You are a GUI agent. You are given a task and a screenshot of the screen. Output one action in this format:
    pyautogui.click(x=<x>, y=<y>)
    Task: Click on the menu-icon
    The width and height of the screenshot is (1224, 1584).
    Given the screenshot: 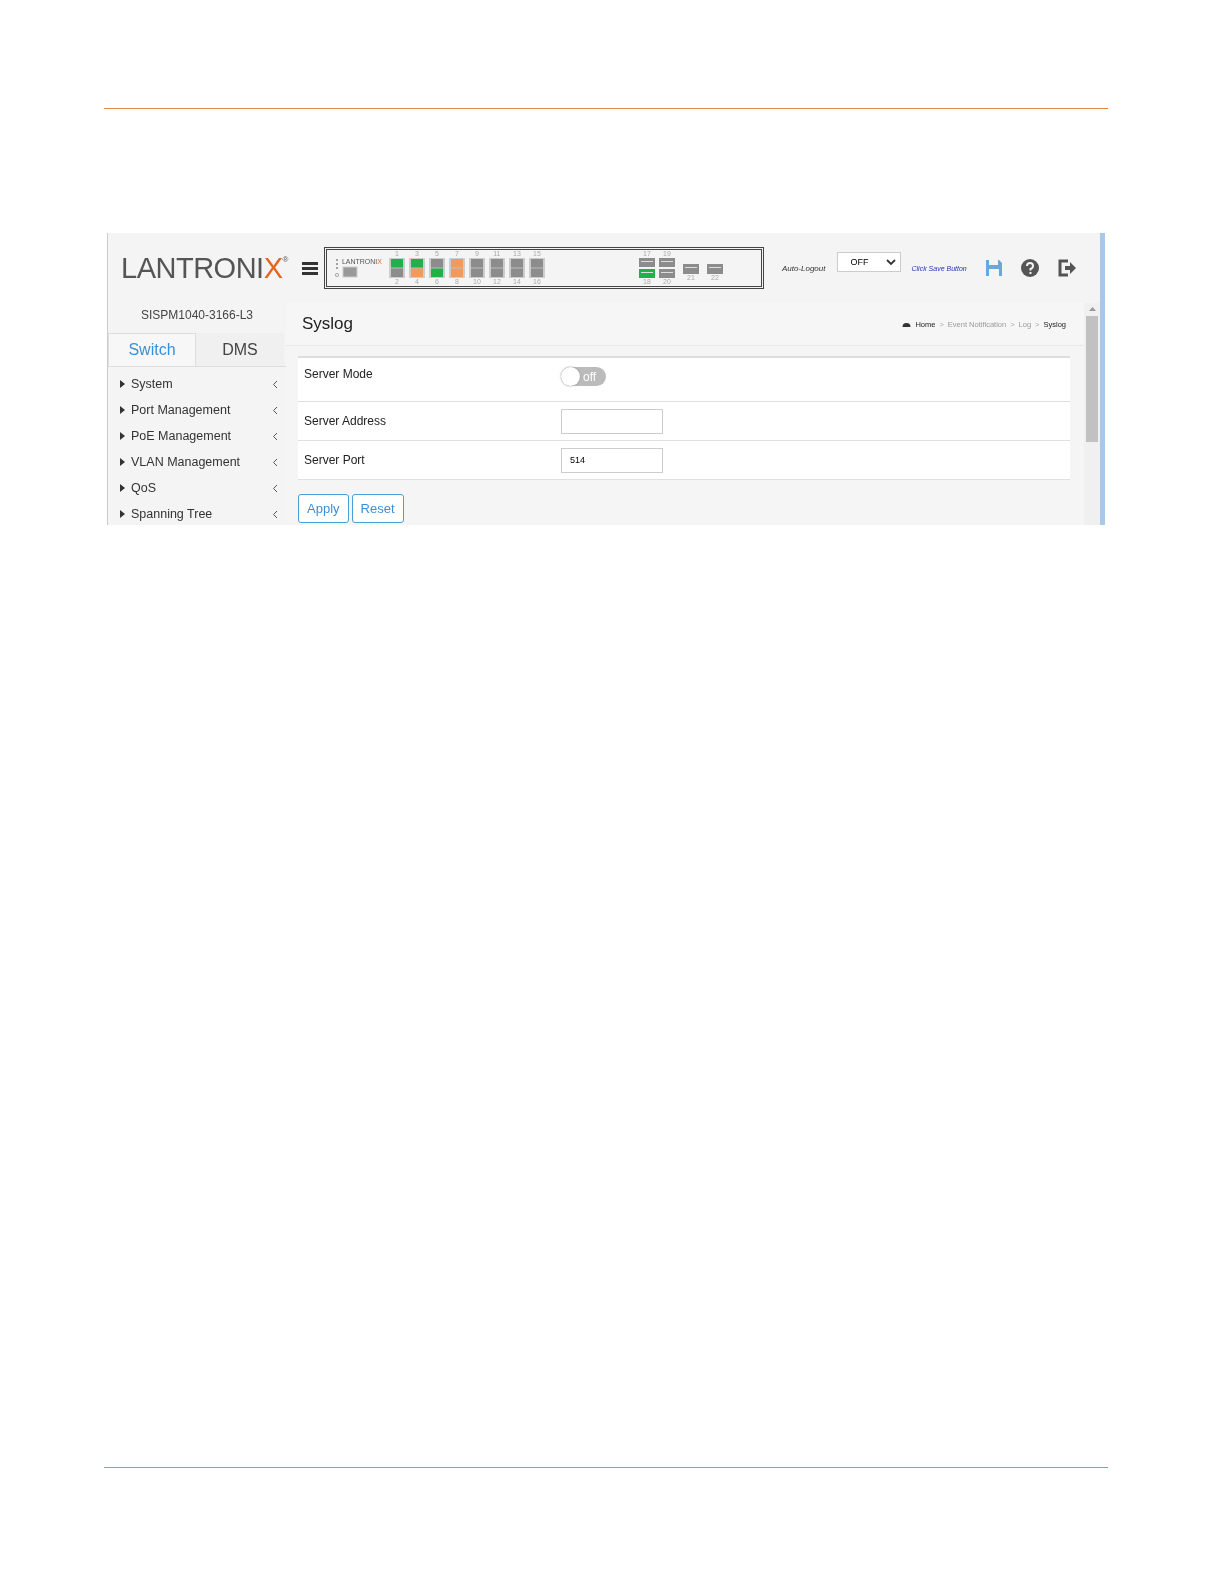 What is the action you would take?
    pyautogui.click(x=309, y=268)
    